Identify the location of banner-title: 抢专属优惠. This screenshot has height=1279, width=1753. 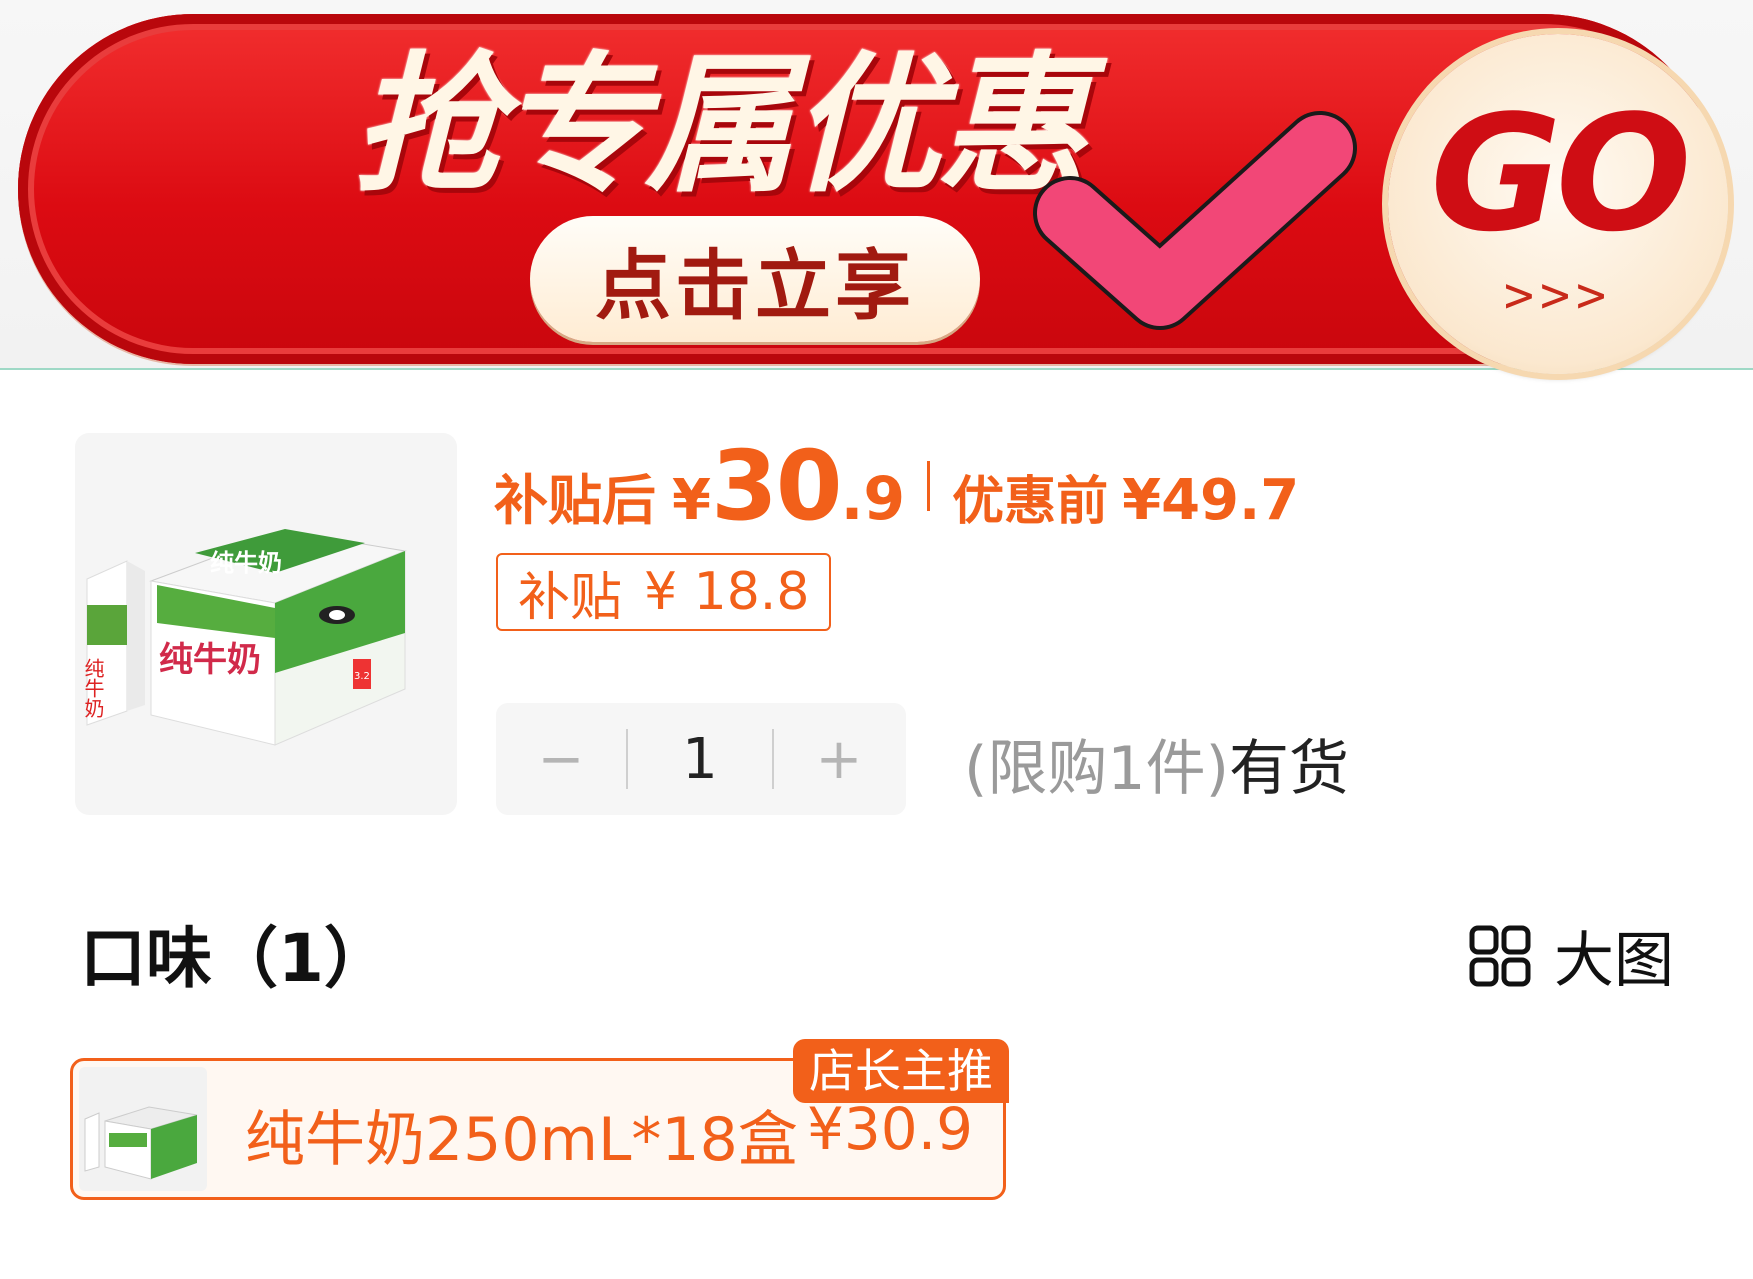
(720, 126).